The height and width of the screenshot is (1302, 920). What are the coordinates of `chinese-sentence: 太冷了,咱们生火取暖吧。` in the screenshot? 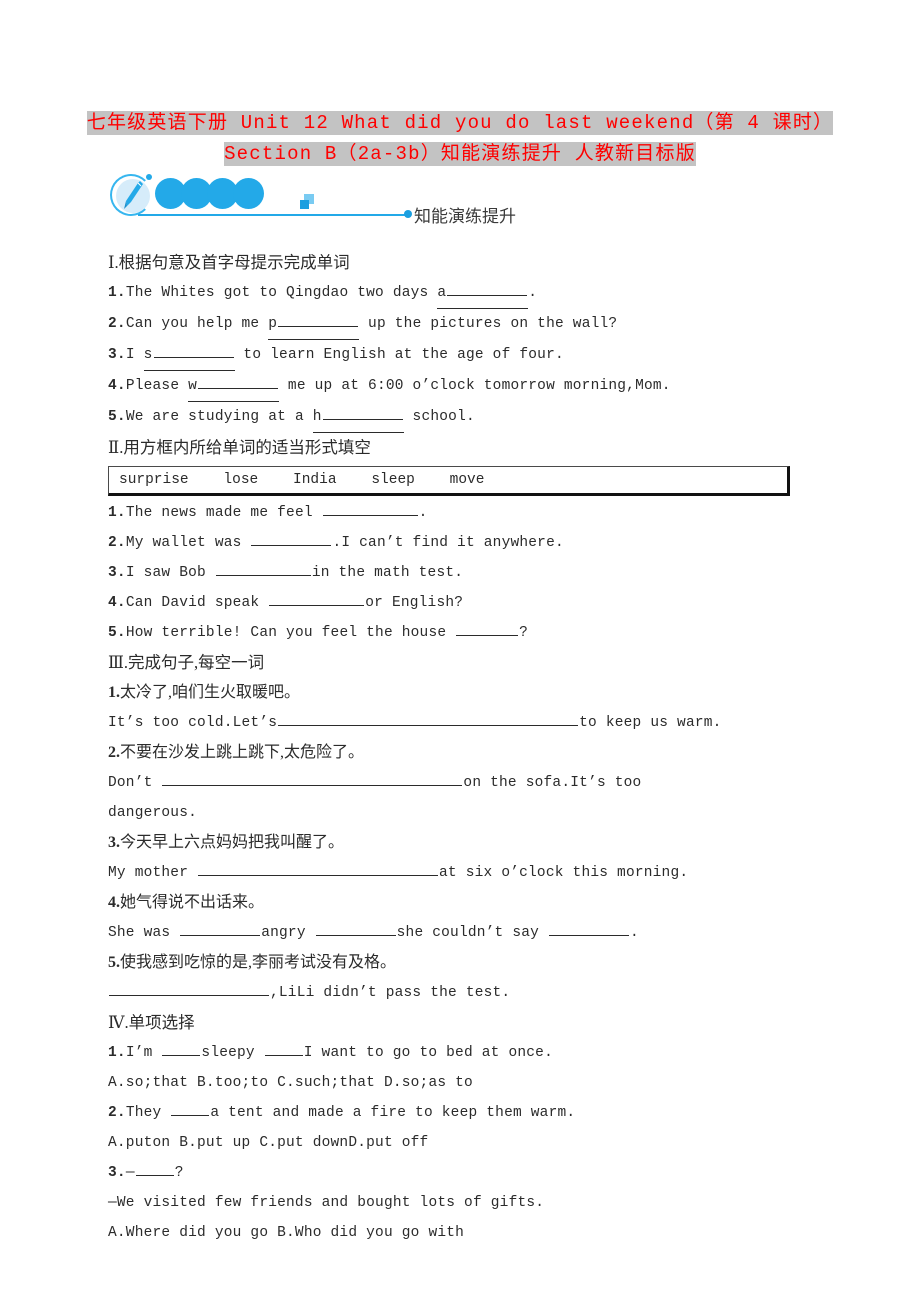 It's located at (210, 692).